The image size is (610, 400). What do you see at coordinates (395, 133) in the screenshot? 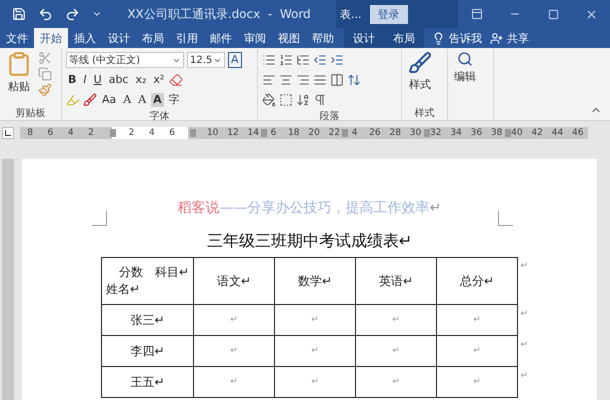
I see `ruler-number: 28` at bounding box center [395, 133].